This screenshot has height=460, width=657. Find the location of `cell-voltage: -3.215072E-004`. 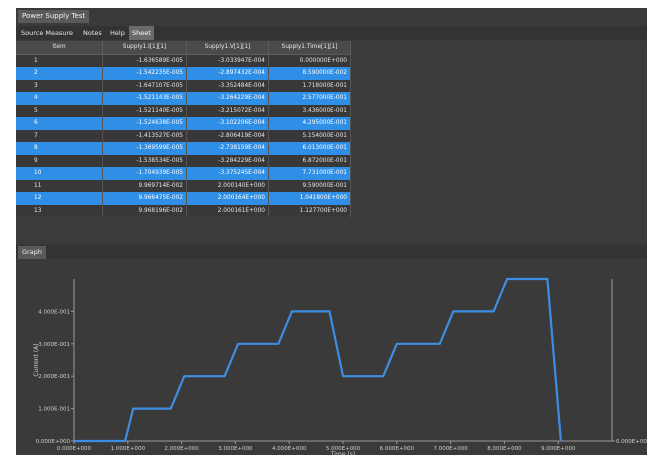

cell-voltage: -3.215072E-004 is located at coordinates (227, 110).